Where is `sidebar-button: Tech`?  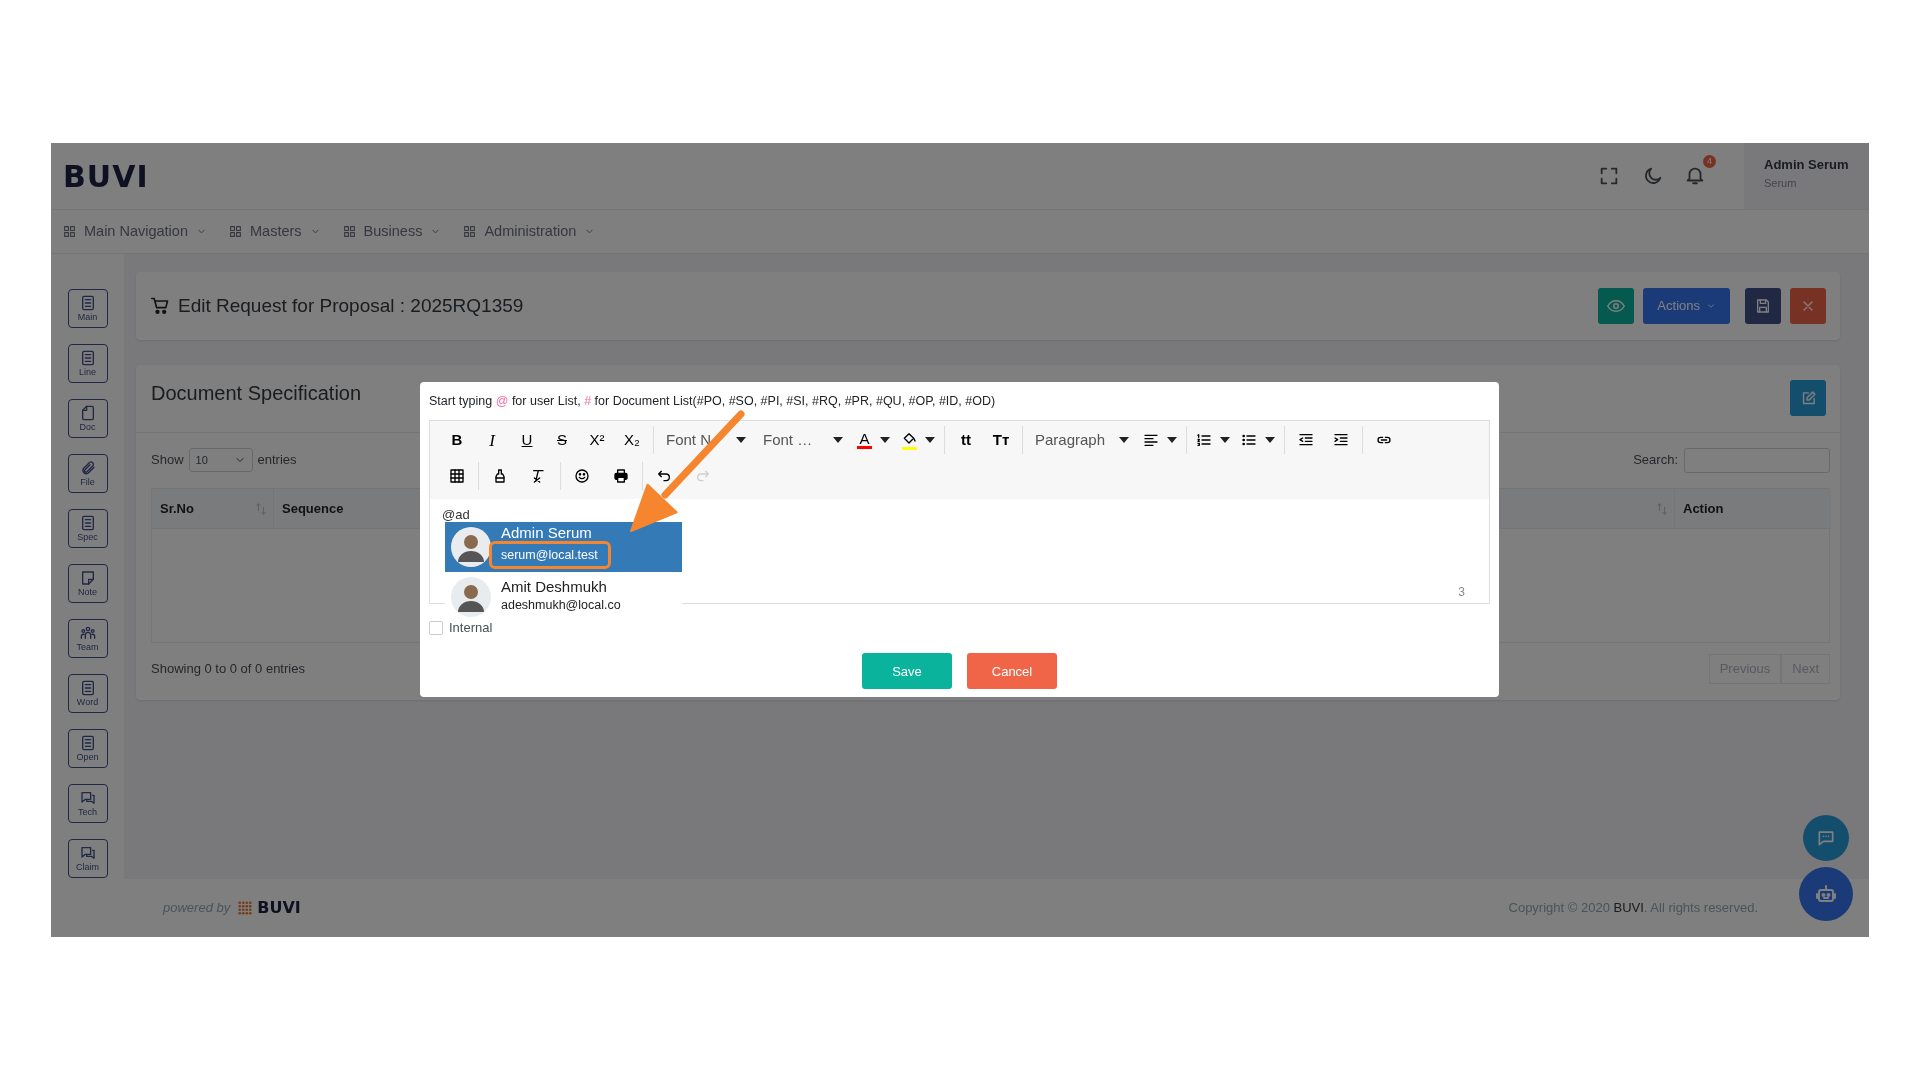 sidebar-button: Tech is located at coordinates (87, 803).